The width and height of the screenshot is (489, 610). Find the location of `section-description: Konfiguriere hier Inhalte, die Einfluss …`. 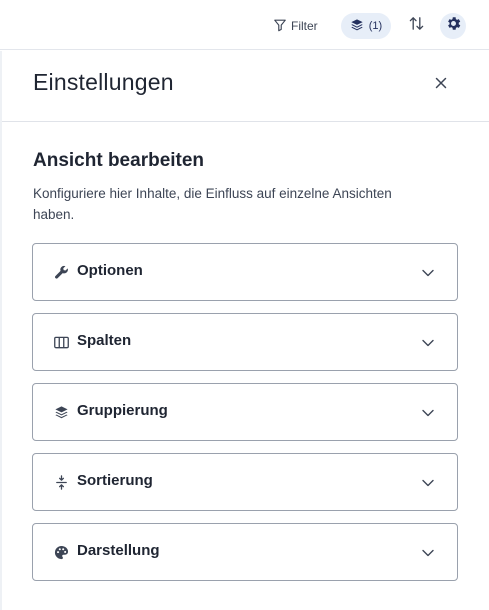

section-description: Konfiguriere hier Inhalte, die Einfluss … is located at coordinates (212, 204).